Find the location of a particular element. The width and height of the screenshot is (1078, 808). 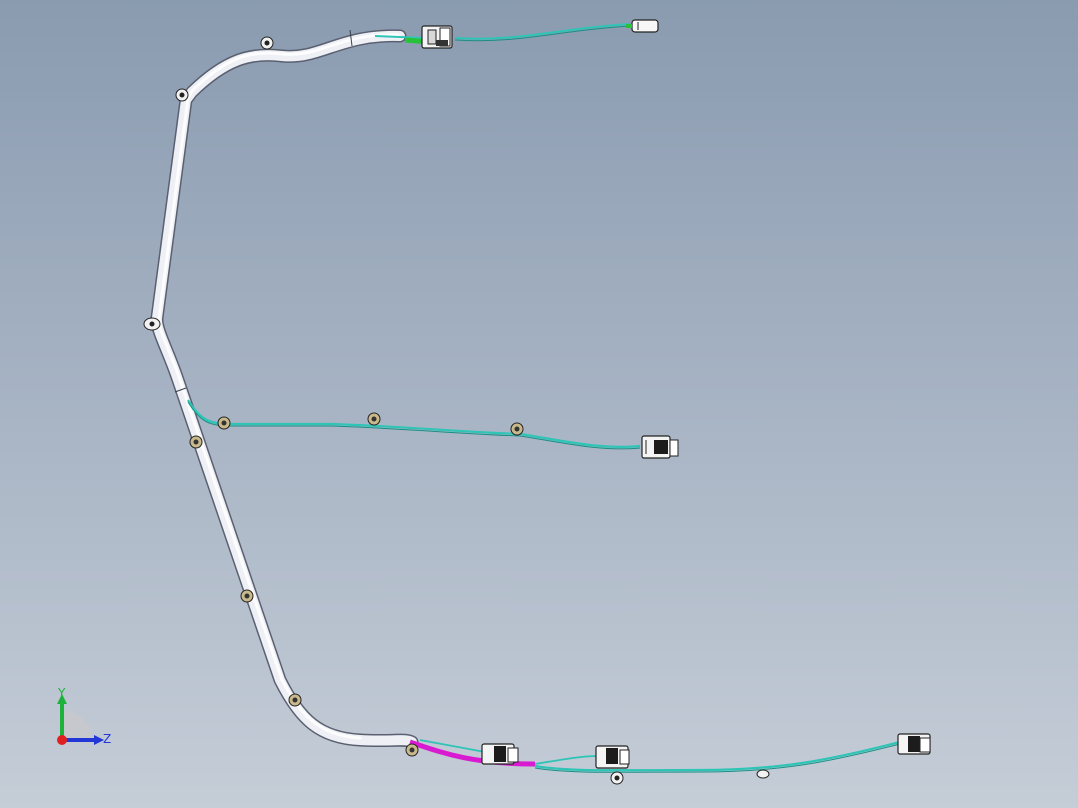

y-axis-label: Y is located at coordinates (62, 693).